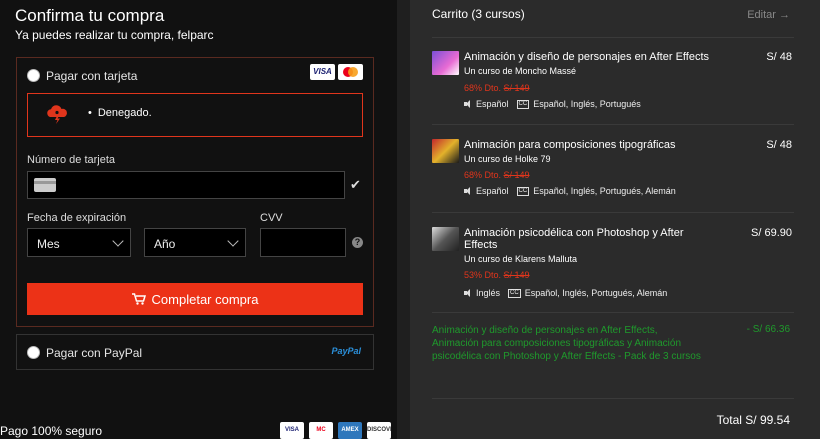 The image size is (820, 439). Describe the element at coordinates (77, 218) in the screenshot. I see `expiry-label: Fecha de expiración` at that location.